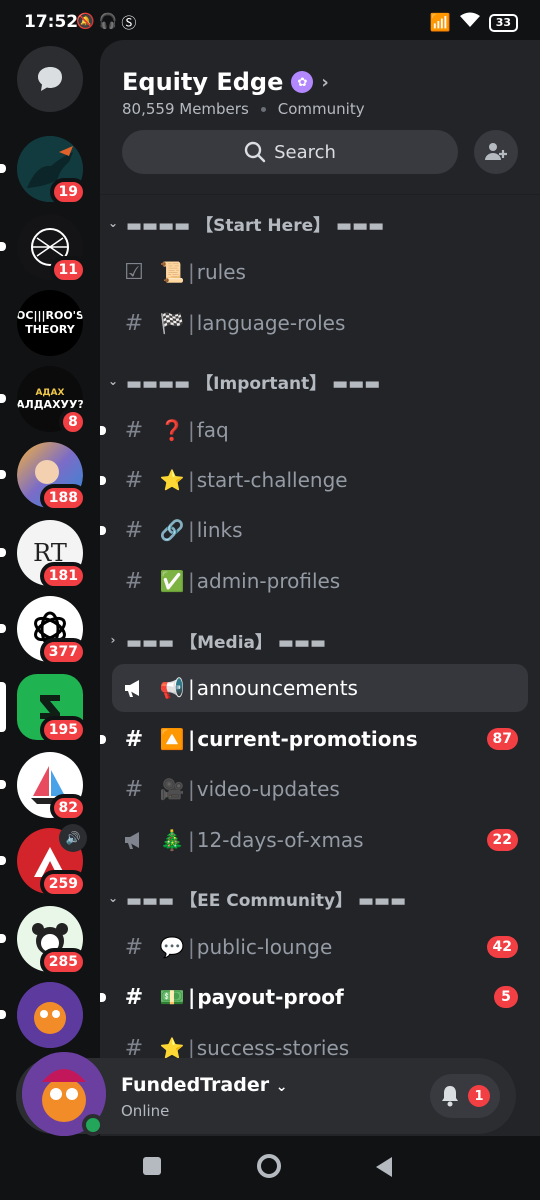 This screenshot has height=1200, width=540. I want to click on channel-name: rules, so click(221, 272).